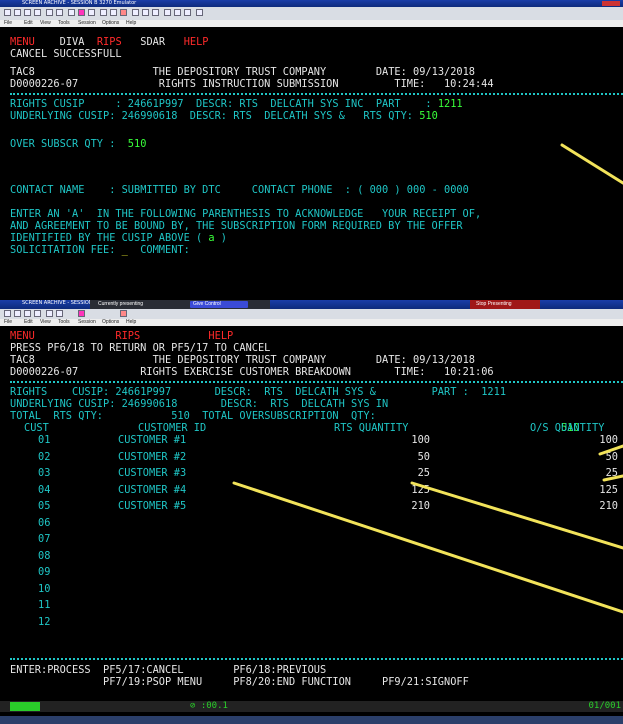 Image resolution: width=623 pixels, height=724 pixels. Describe the element at coordinates (177, 12) in the screenshot. I see `font-icon` at that location.